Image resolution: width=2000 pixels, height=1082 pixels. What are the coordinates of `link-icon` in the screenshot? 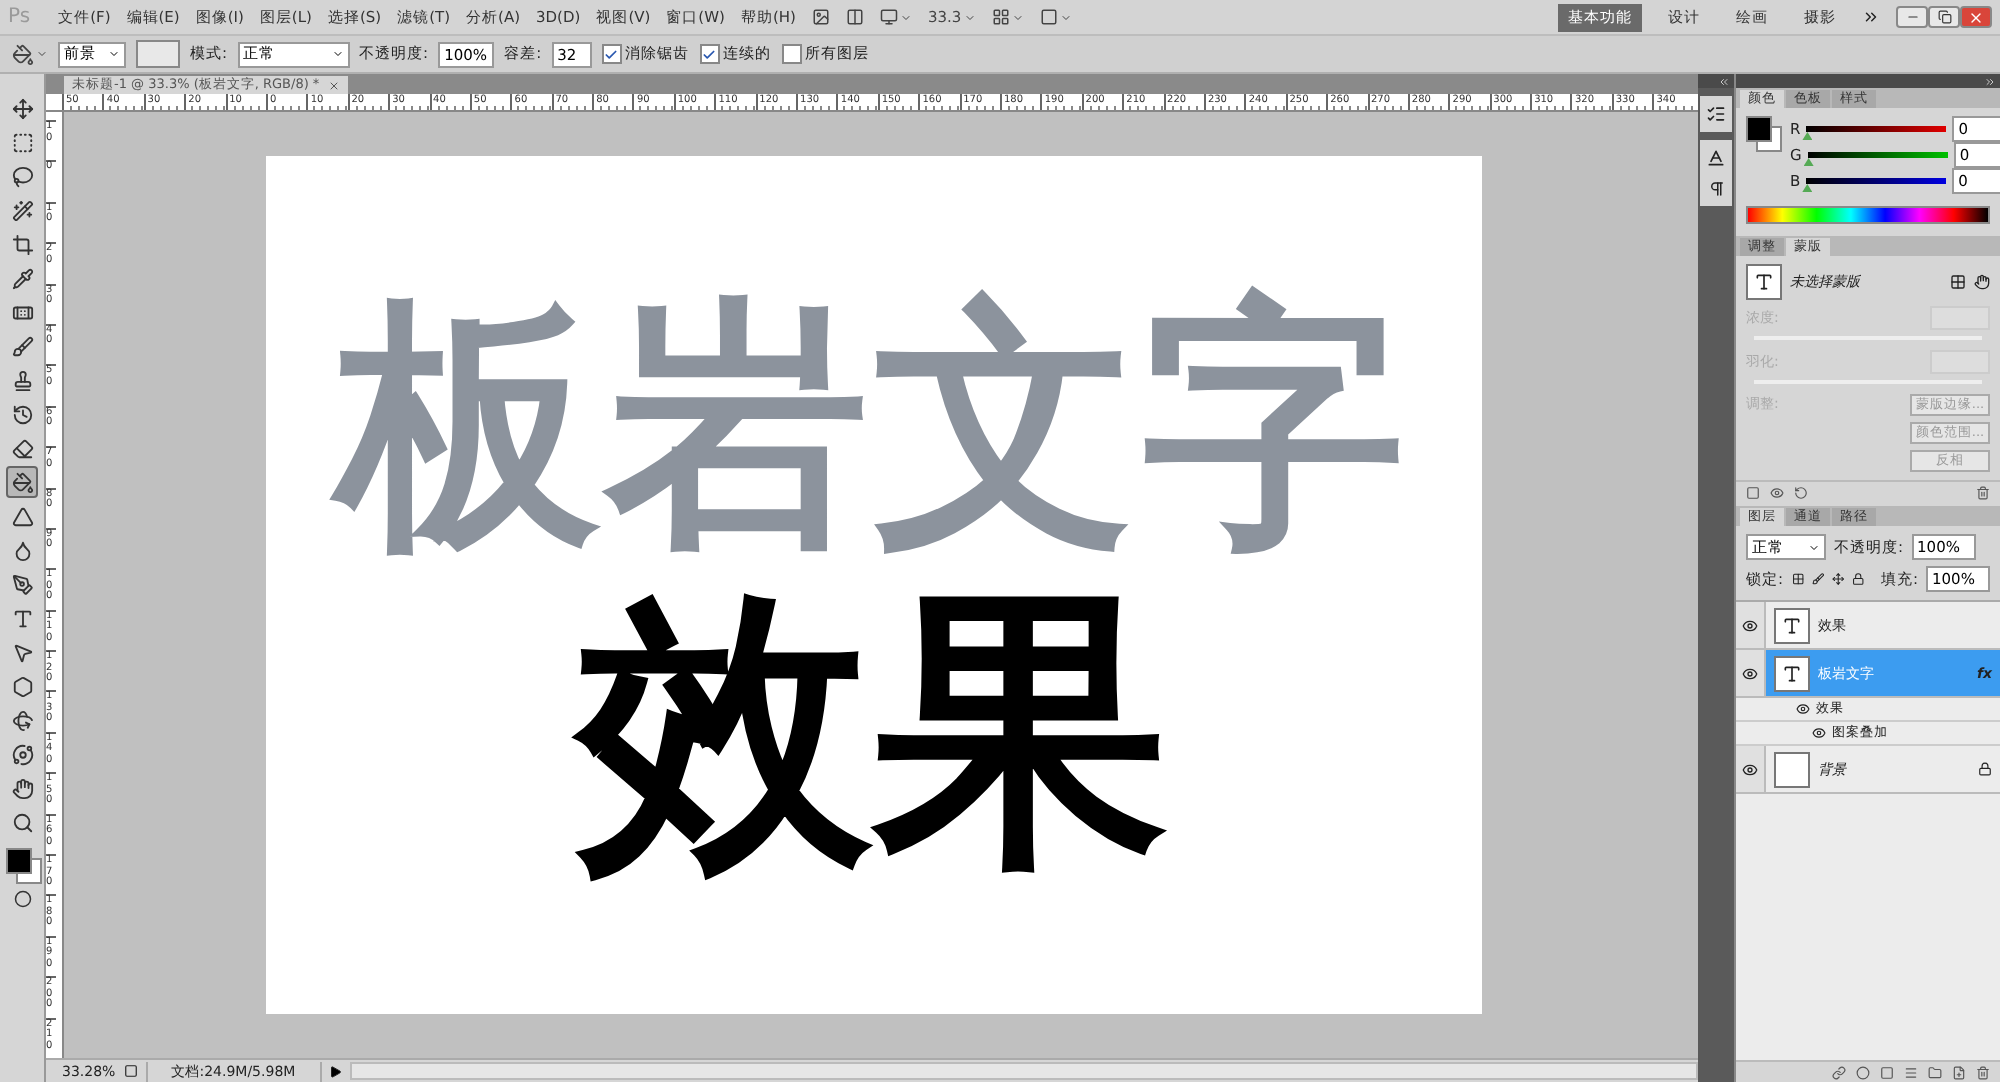 It's located at (1839, 1072).